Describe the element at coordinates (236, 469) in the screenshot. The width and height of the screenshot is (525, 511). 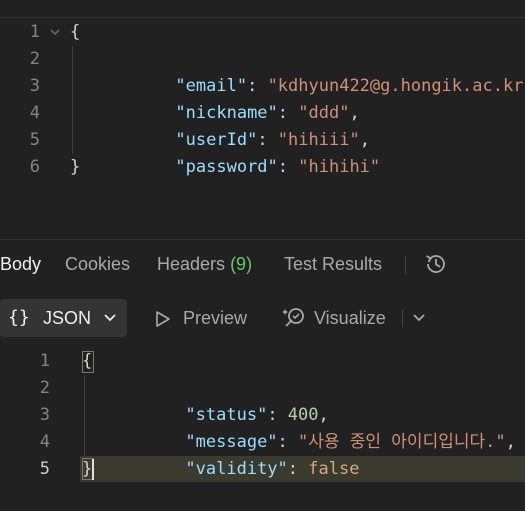
I see `json-key: "validity"` at that location.